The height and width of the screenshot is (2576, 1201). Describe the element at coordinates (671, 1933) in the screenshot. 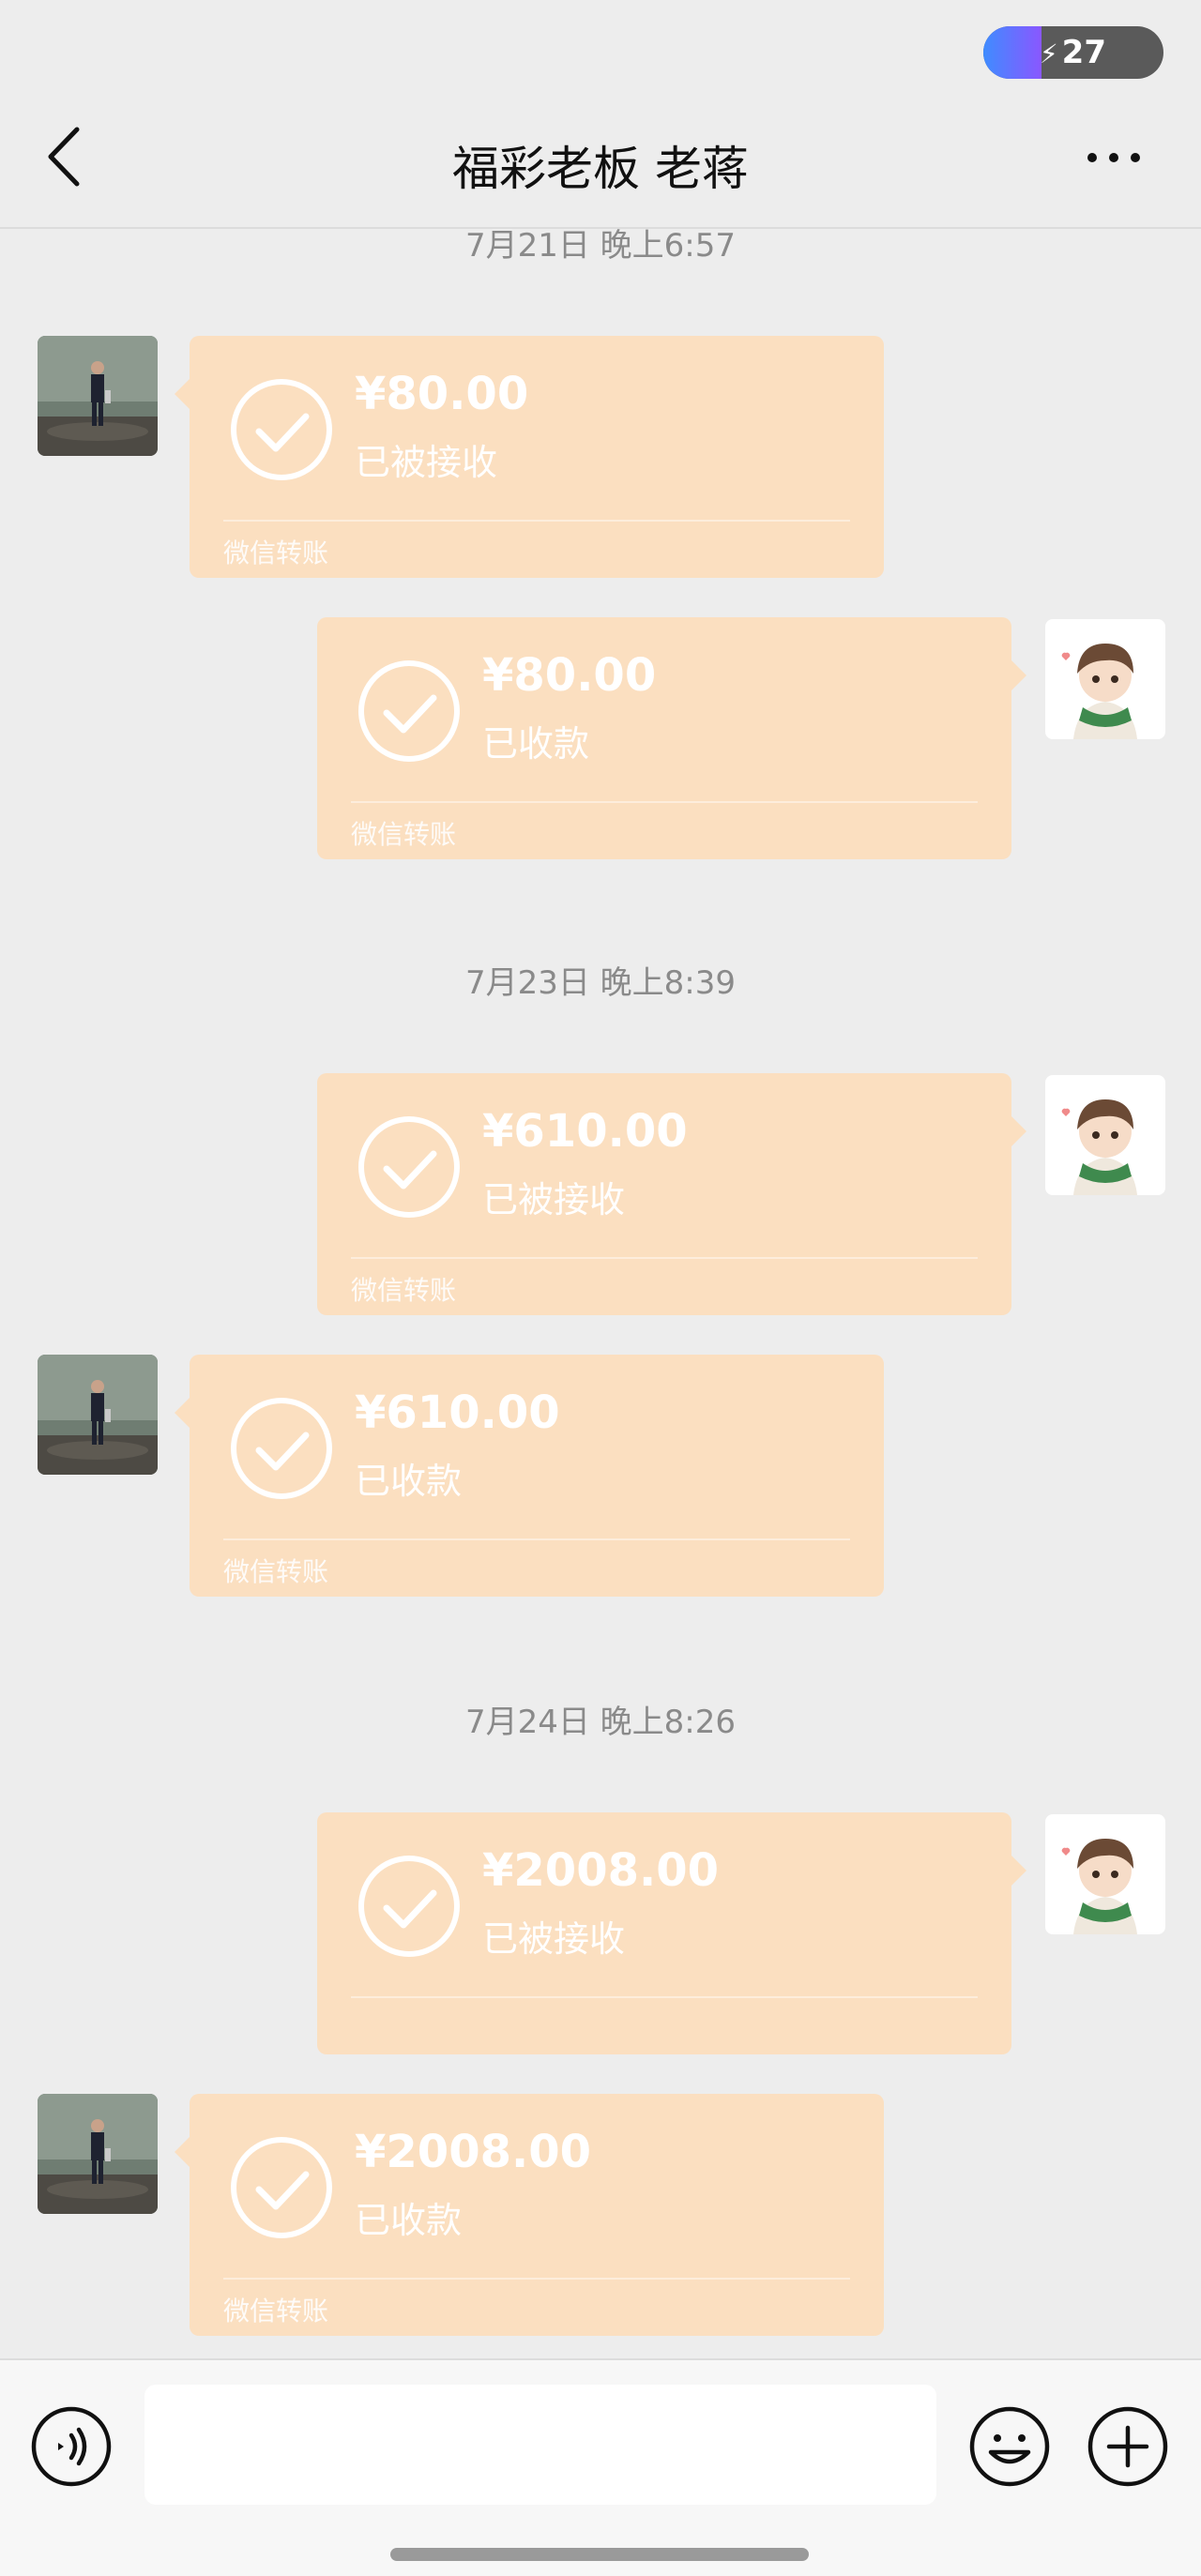

I see `transfer-message: ¥2008.00 已被接收` at that location.